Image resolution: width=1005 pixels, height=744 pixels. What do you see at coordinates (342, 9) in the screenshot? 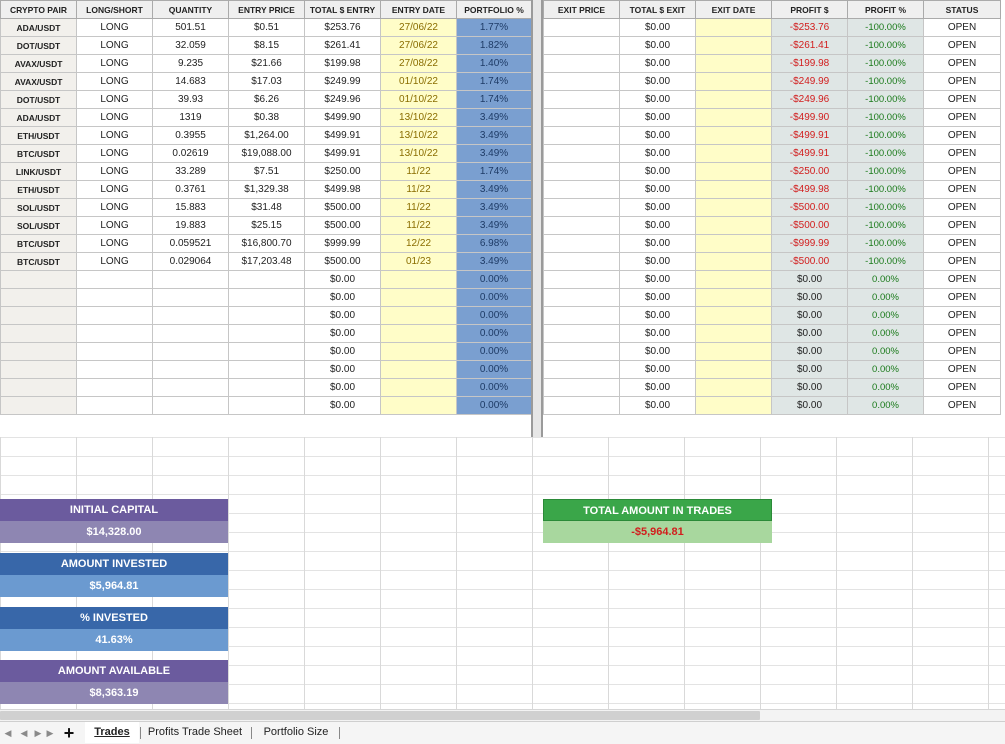
I see `header-total-entry: TOTAL $ ENTRY` at bounding box center [342, 9].